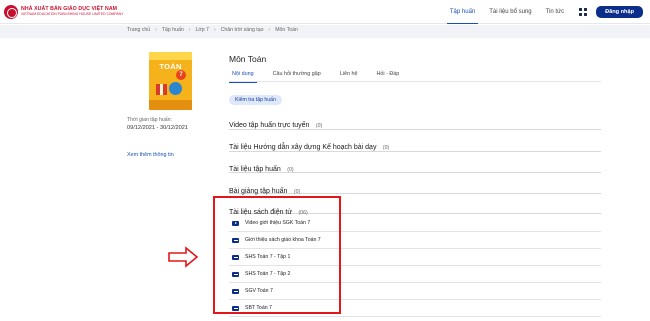  What do you see at coordinates (170, 81) in the screenshot?
I see `book-cover: TOÁN 7` at bounding box center [170, 81].